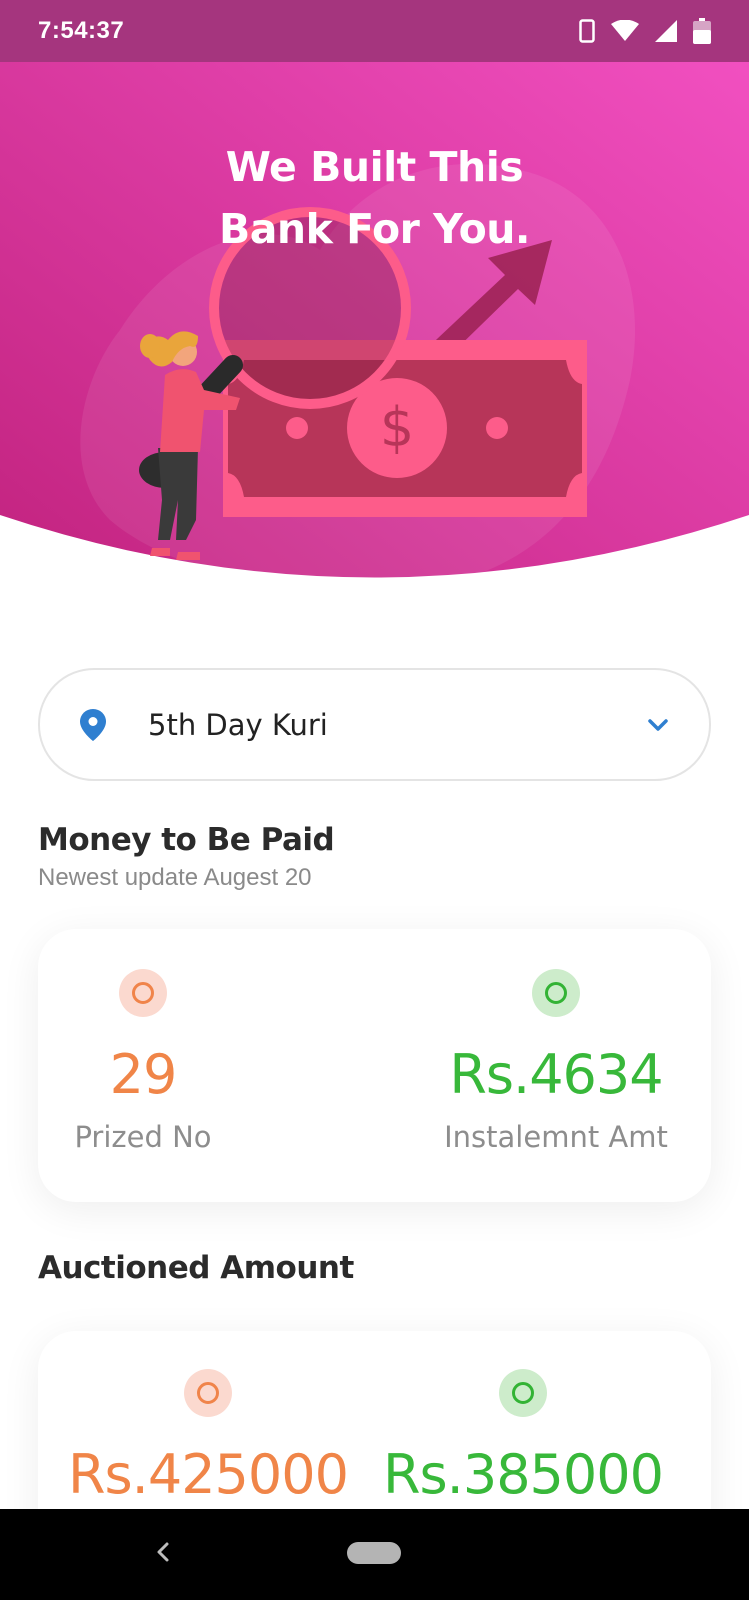  What do you see at coordinates (374, 198) in the screenshot?
I see `hero-title: We Built This Bank For You.` at bounding box center [374, 198].